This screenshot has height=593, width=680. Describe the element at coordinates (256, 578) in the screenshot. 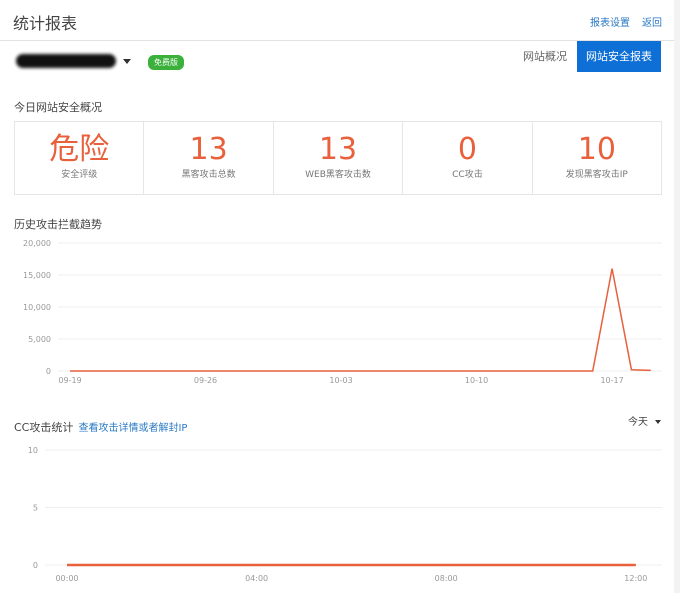

I see `x-tick-label: 04:00` at that location.